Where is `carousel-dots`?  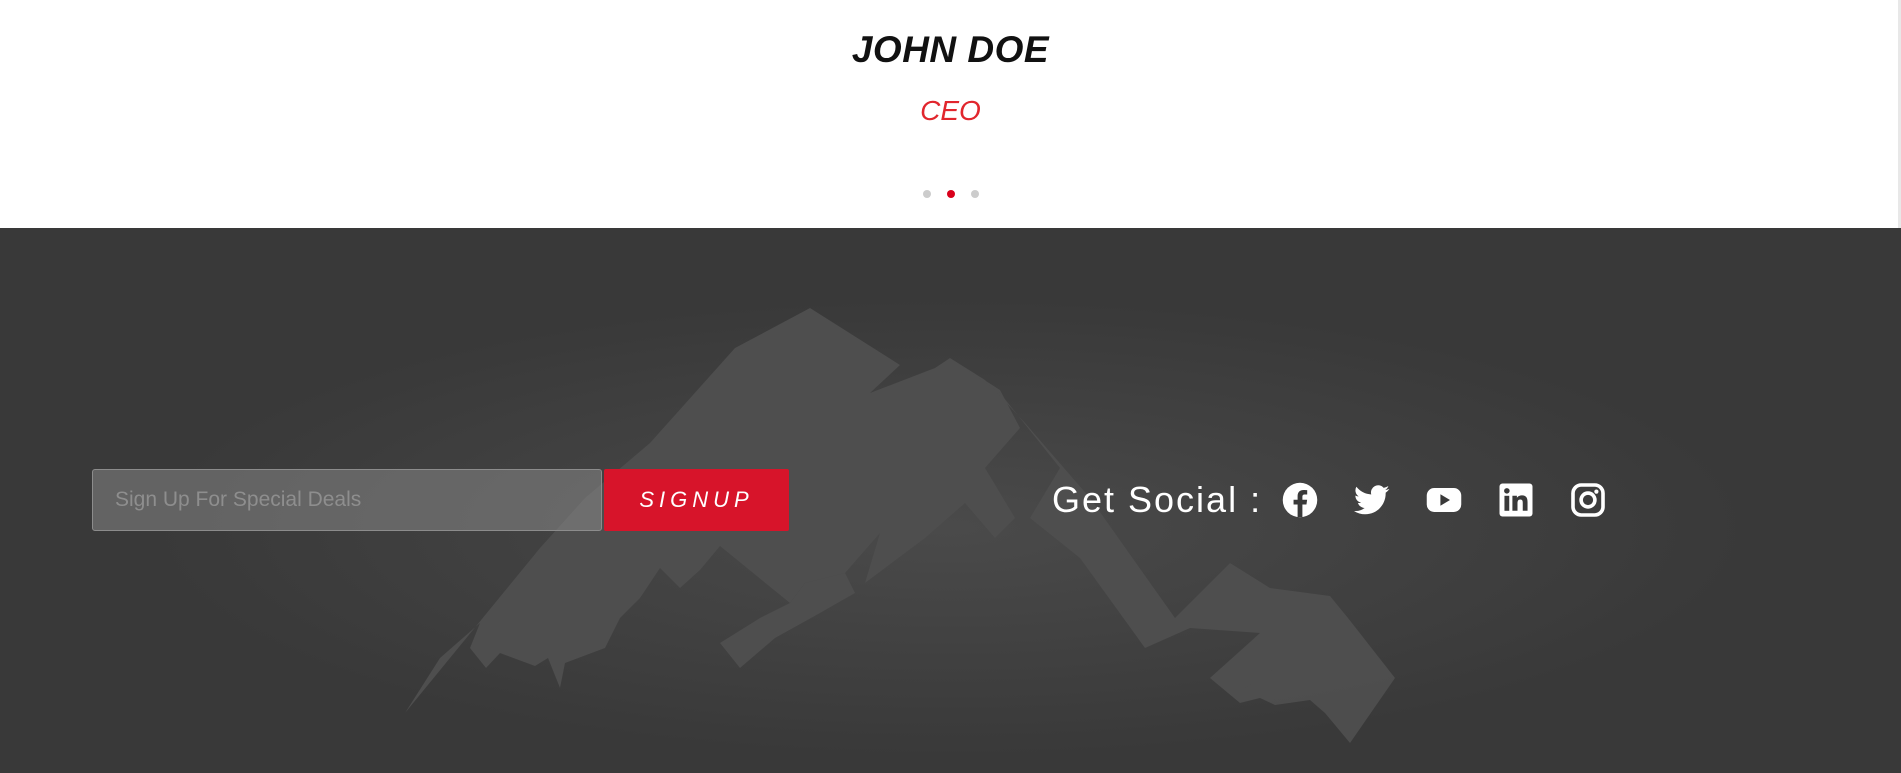 carousel-dots is located at coordinates (950, 194).